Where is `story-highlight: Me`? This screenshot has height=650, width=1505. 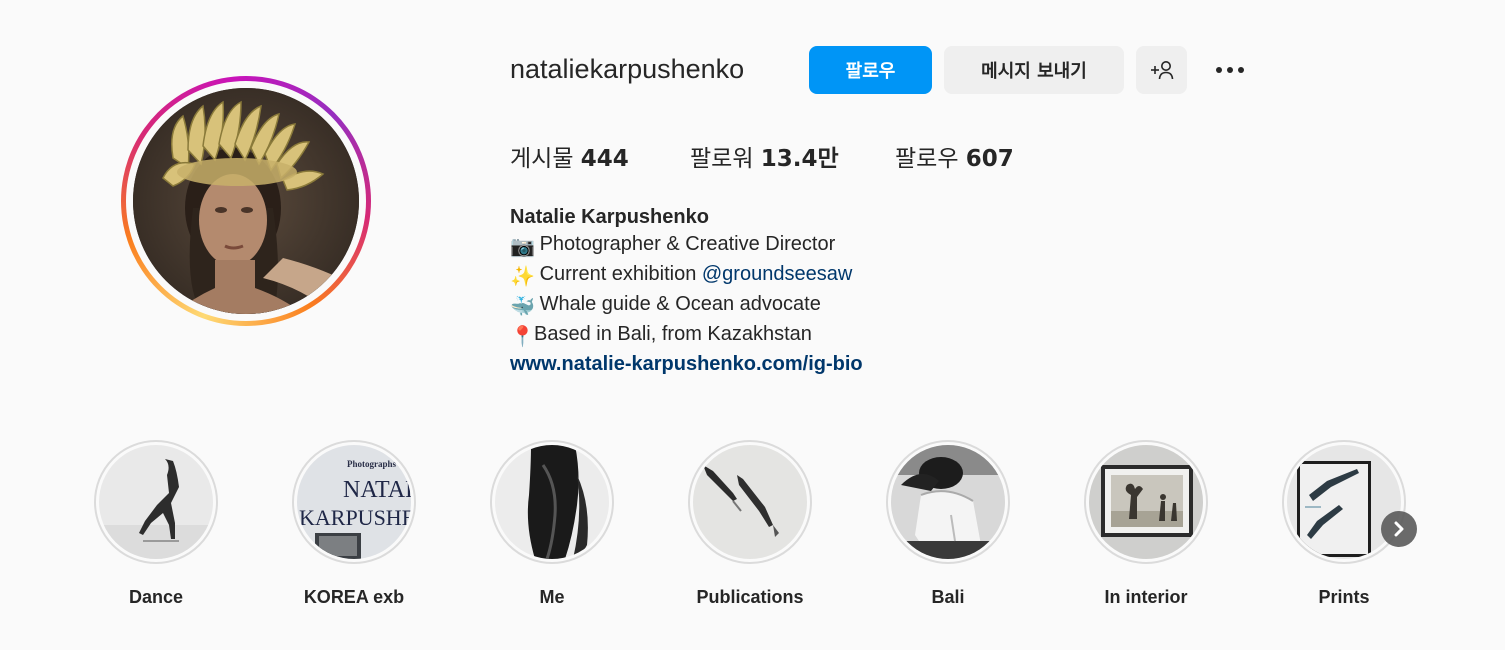 story-highlight: Me is located at coordinates (552, 524).